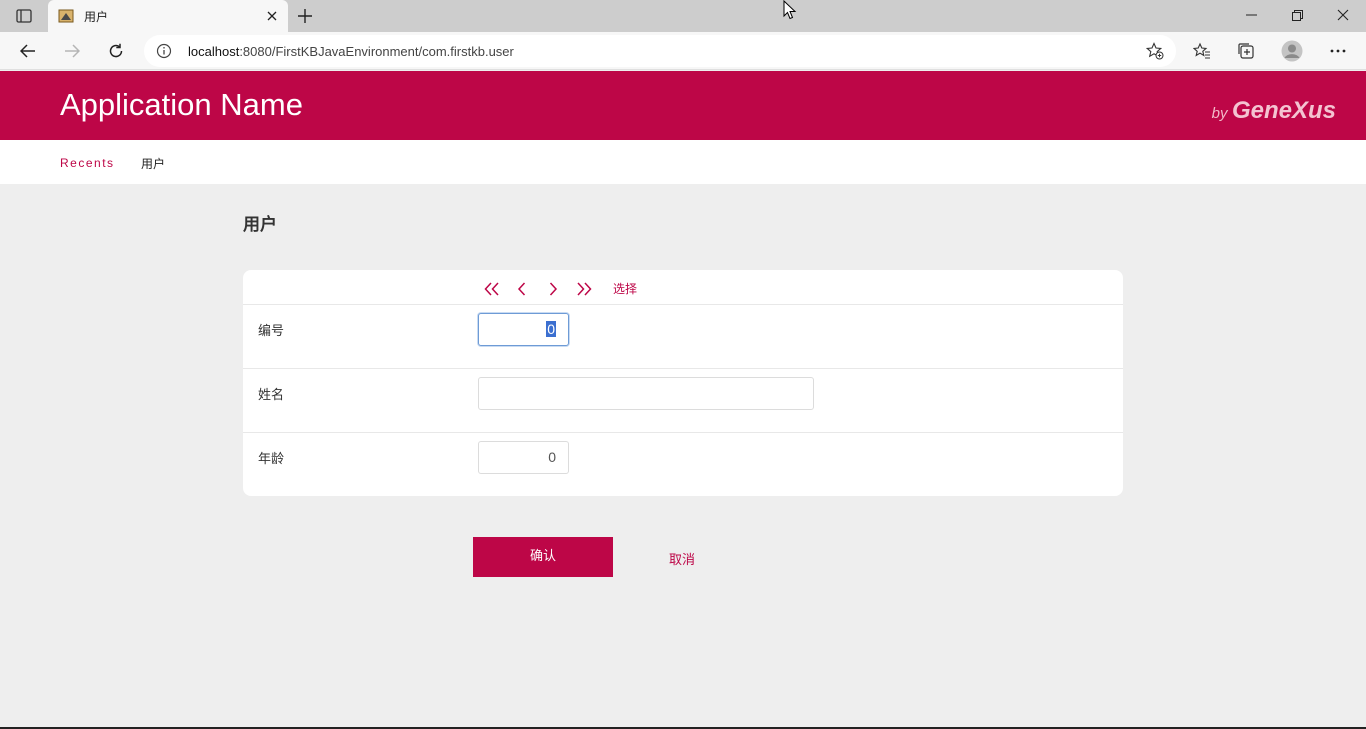  I want to click on record-navigation: 选择, so click(683, 287).